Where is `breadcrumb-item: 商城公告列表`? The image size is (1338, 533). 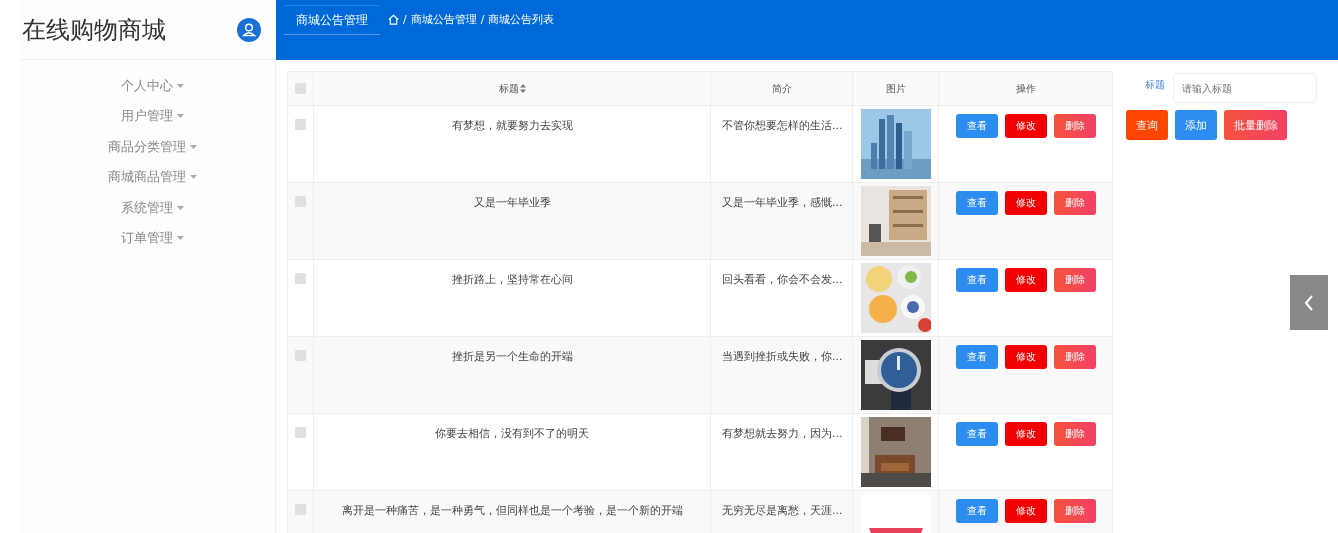
breadcrumb-item: 商城公告列表 is located at coordinates (521, 19).